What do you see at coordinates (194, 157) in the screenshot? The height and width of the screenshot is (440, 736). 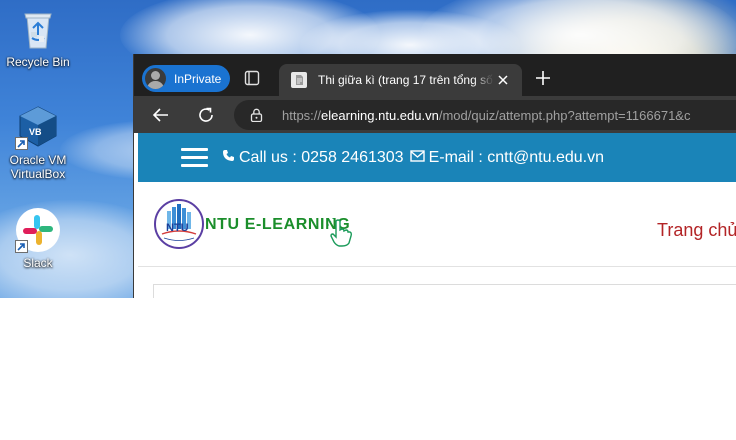 I see `hamburger-menu-icon` at bounding box center [194, 157].